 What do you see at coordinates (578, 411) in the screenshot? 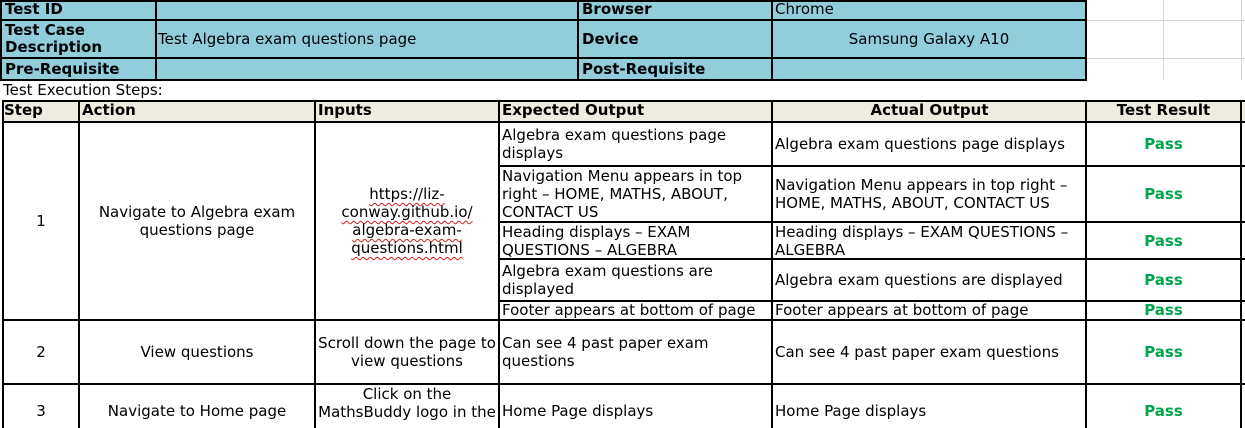
I see `expected-output: Home Page displays` at bounding box center [578, 411].